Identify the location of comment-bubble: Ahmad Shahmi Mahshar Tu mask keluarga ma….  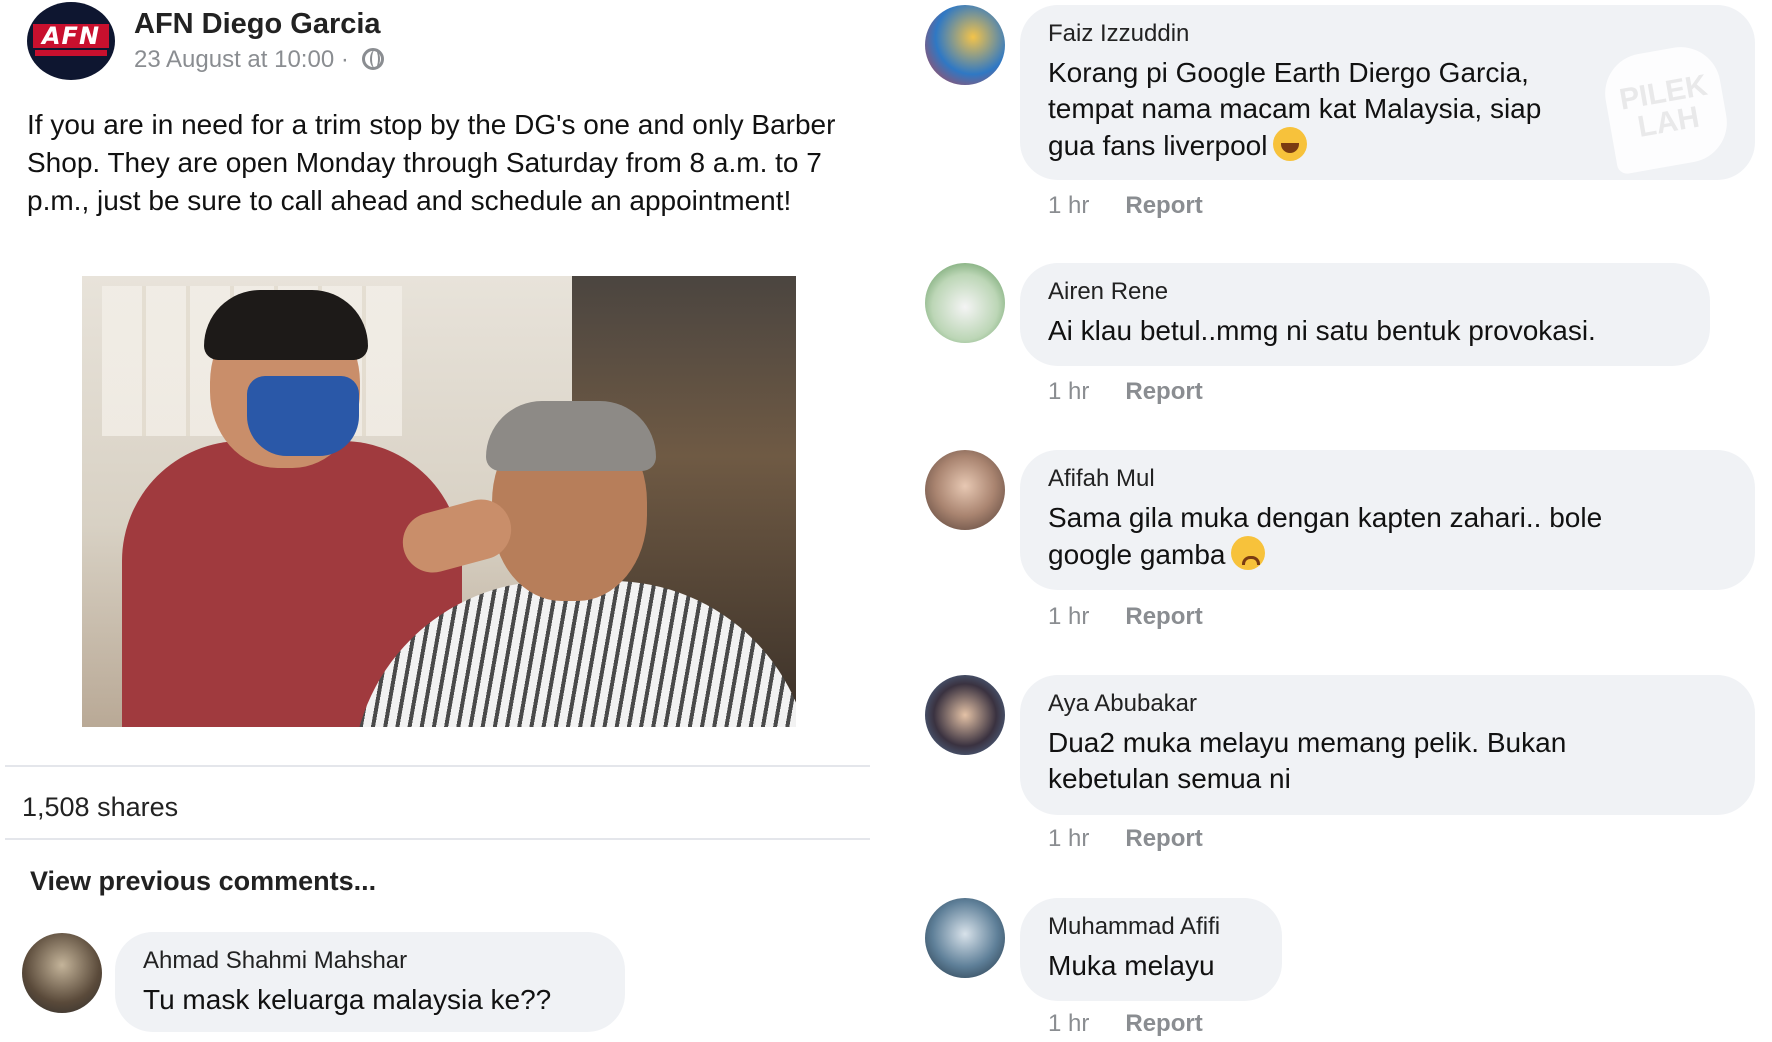
(370, 982).